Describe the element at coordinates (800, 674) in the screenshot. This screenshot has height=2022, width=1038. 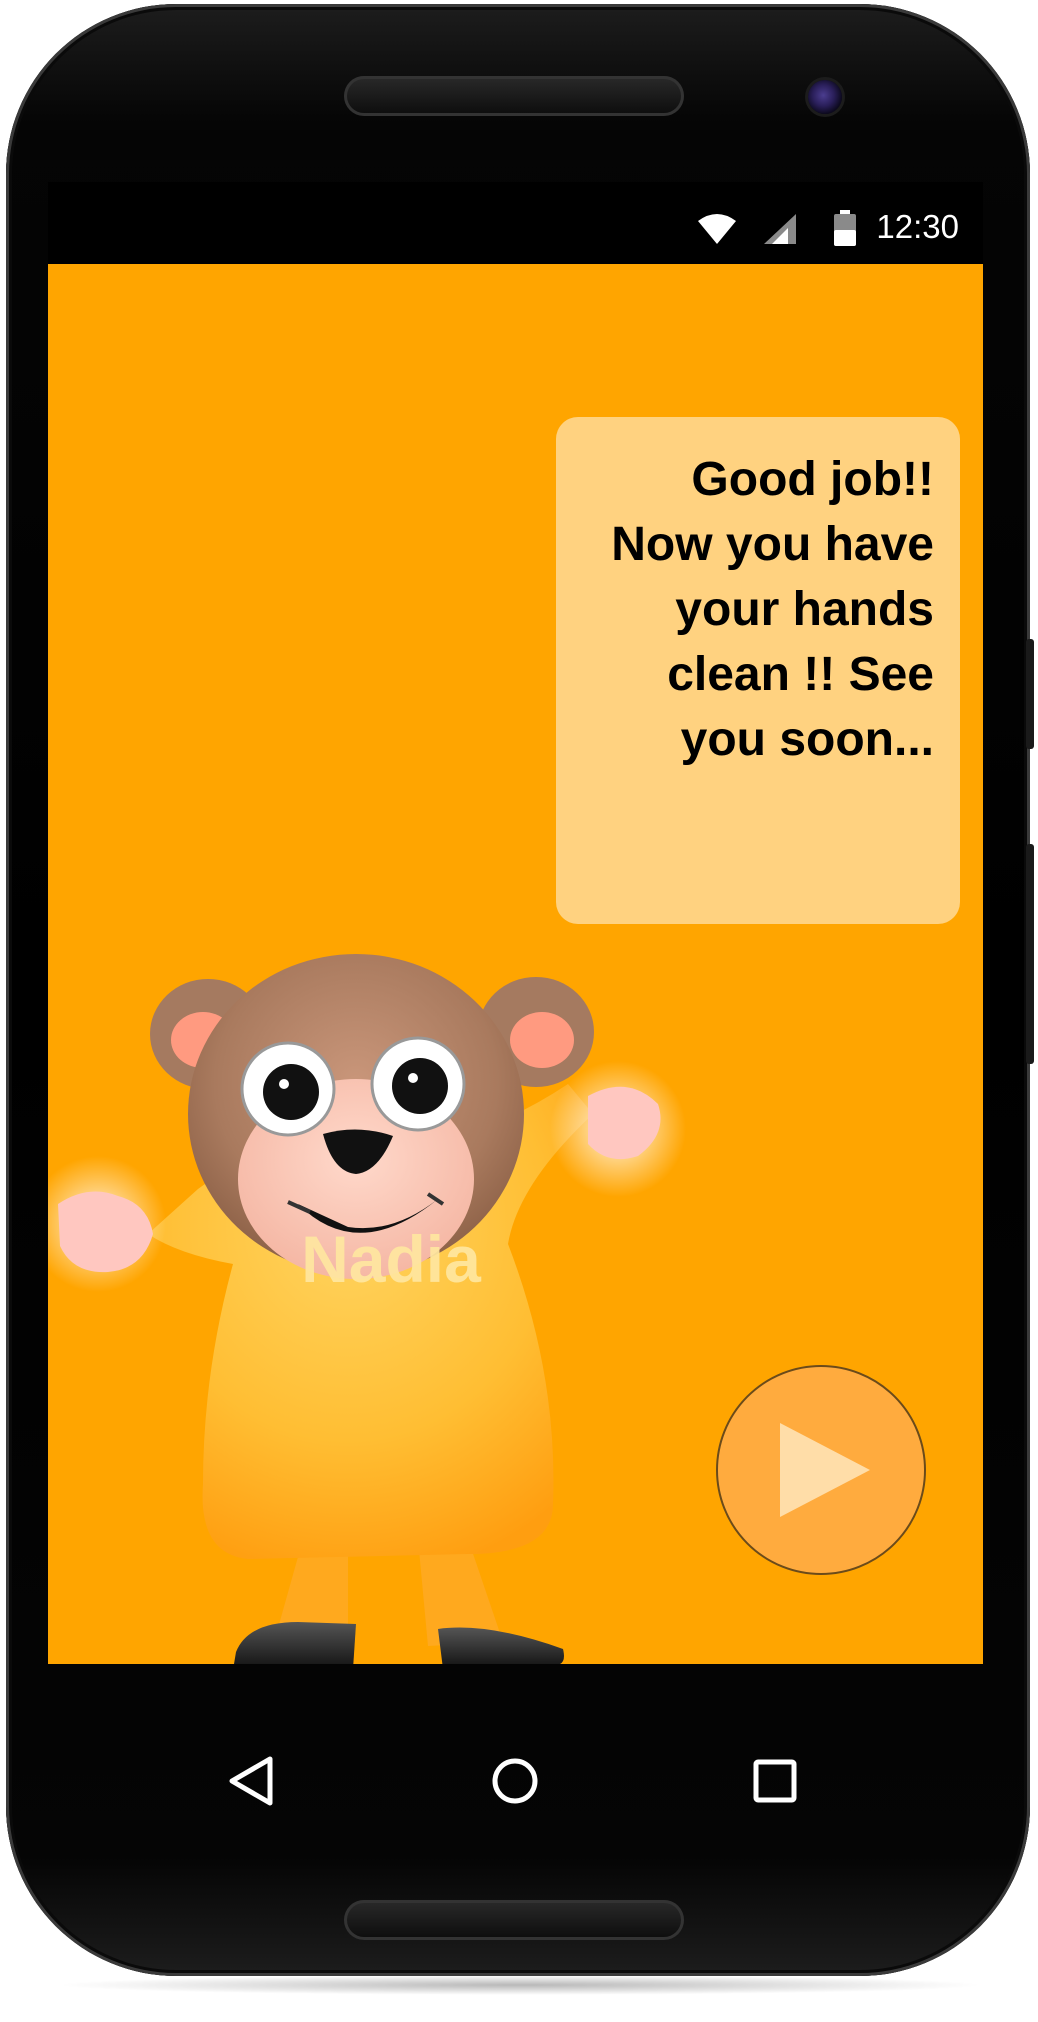
I see `bubble-line: clean !! See` at that location.